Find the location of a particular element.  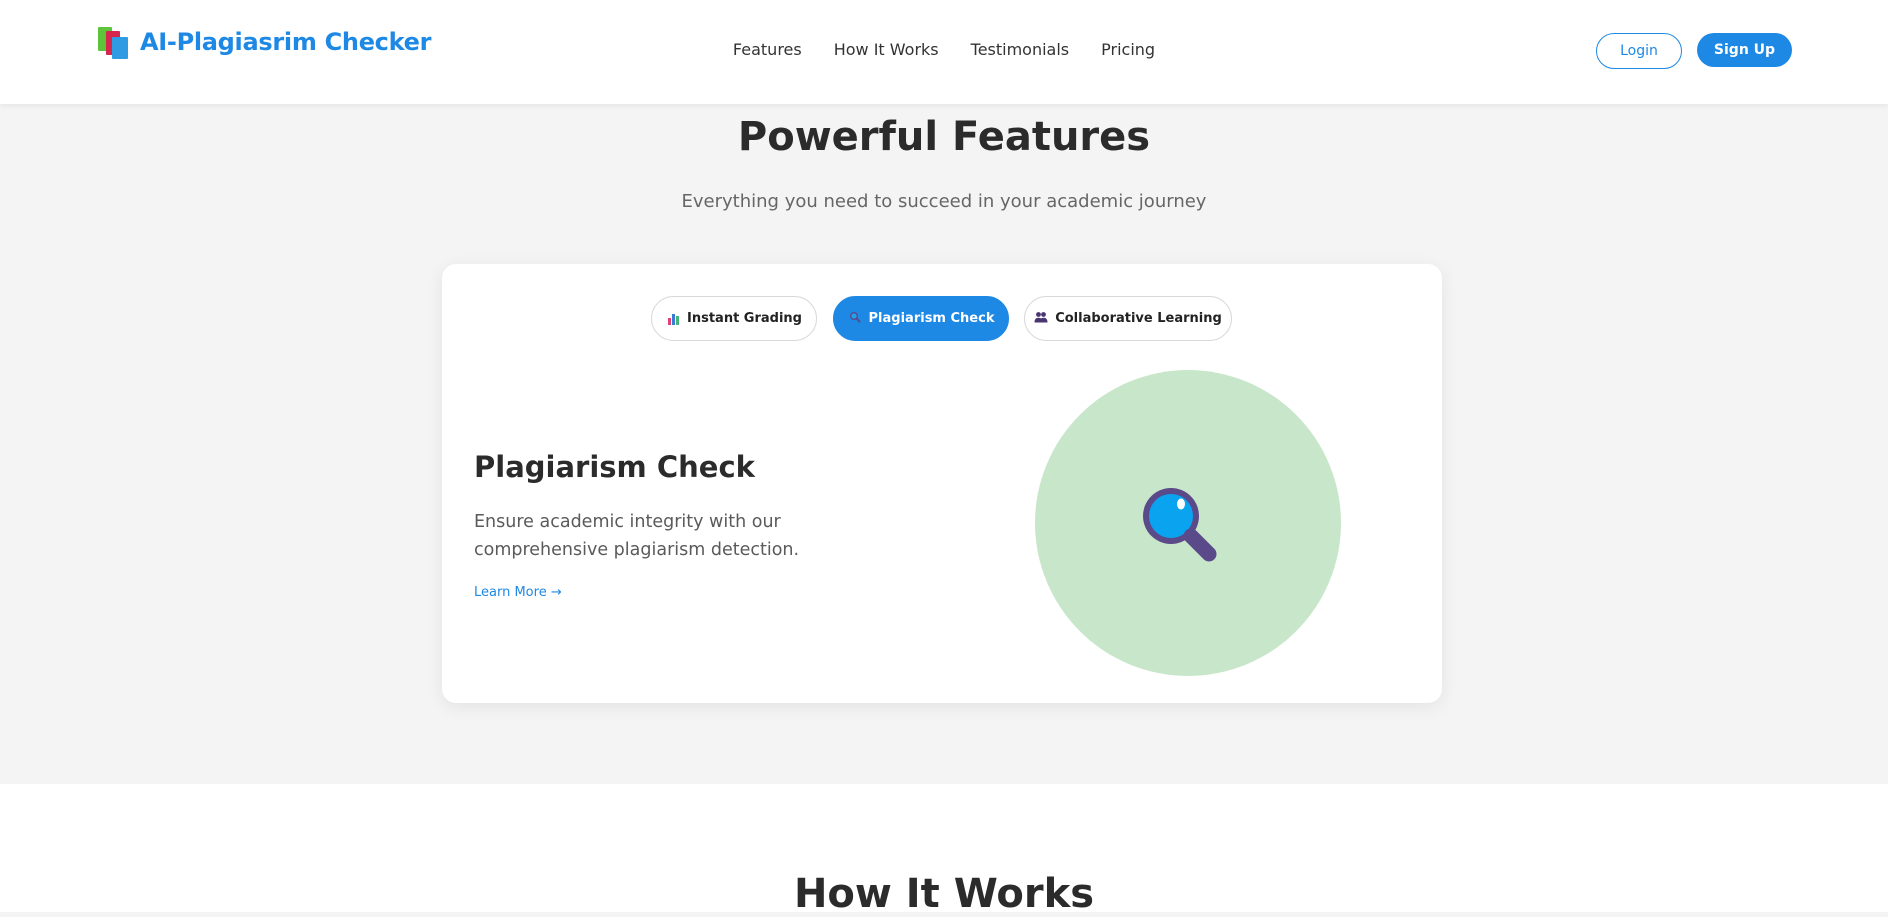

tab-plagiarism-check: Plagiarism Check is located at coordinates (921, 318).